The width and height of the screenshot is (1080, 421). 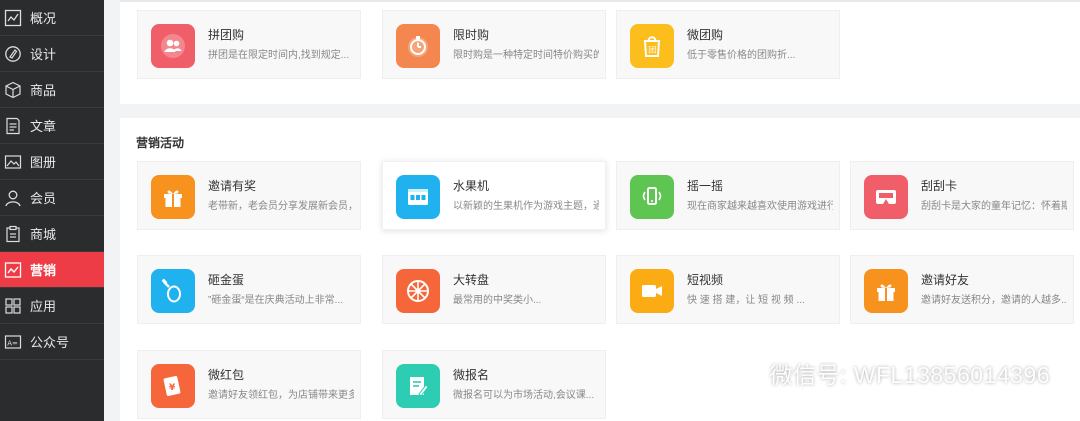 I want to click on sidebar-item-marketing: 营销, so click(x=52, y=270).